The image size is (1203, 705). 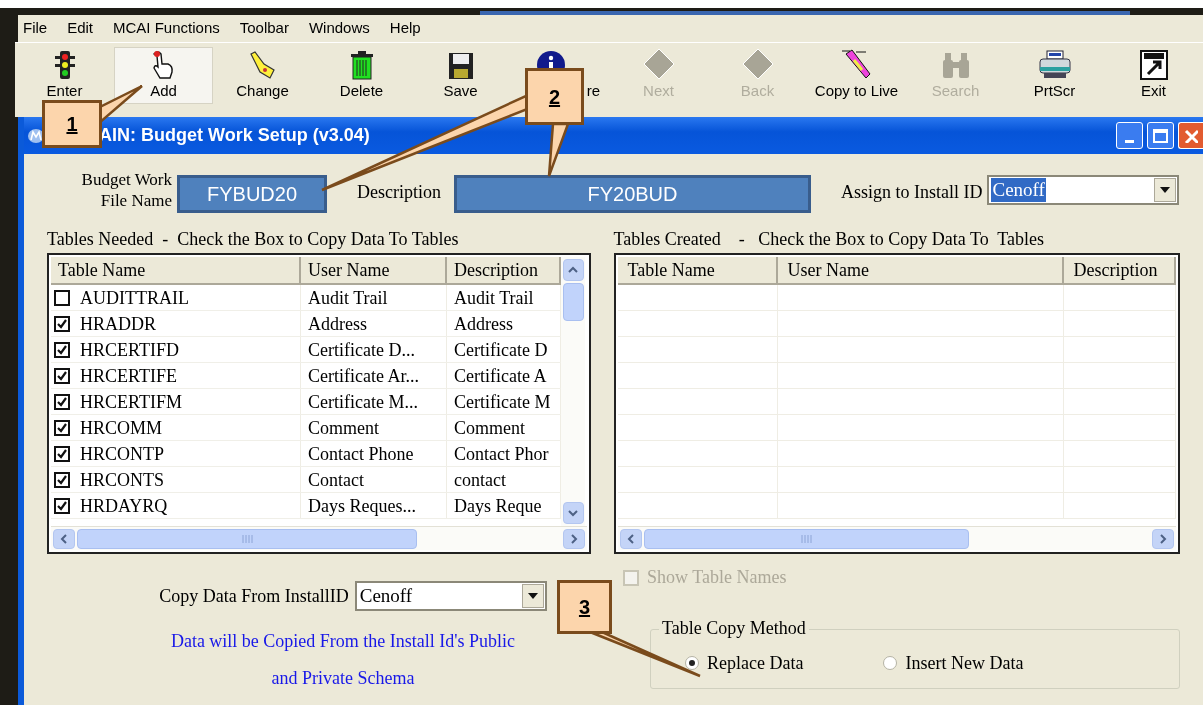 I want to click on table-cell-text: HRCONTP, so click(x=121, y=453).